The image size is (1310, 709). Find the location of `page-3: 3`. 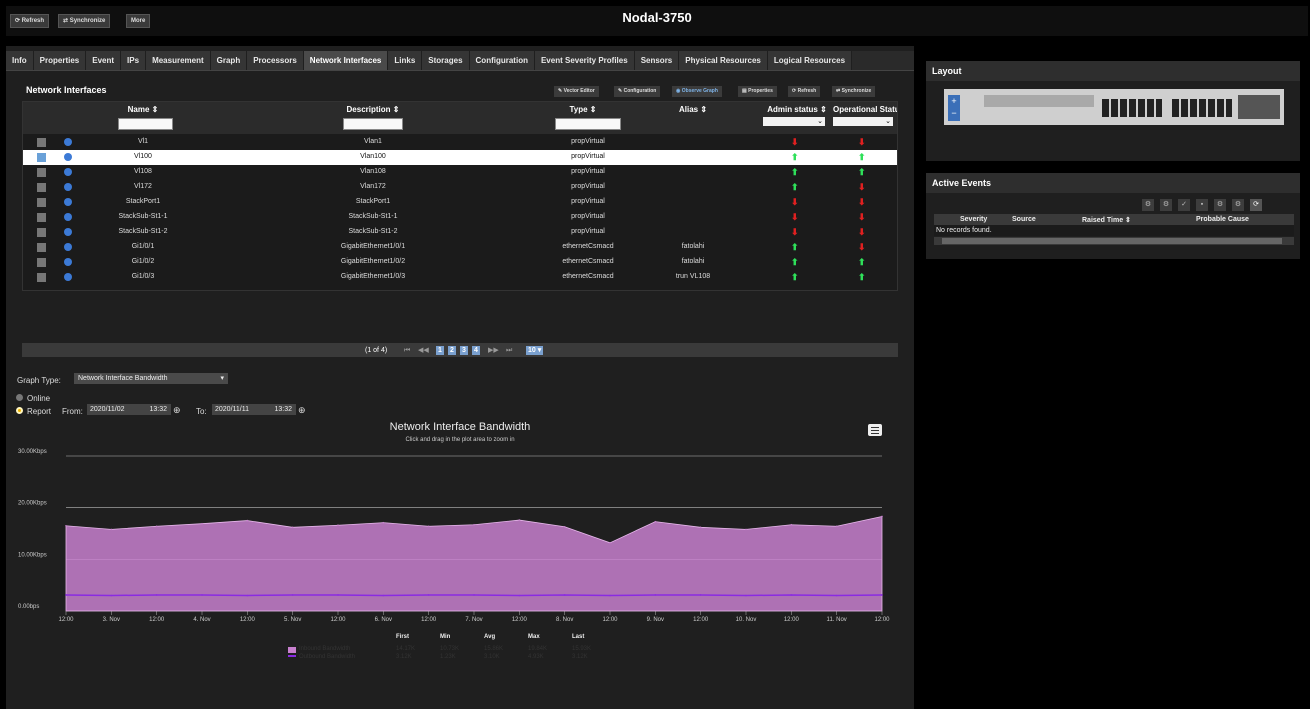

page-3: 3 is located at coordinates (464, 350).